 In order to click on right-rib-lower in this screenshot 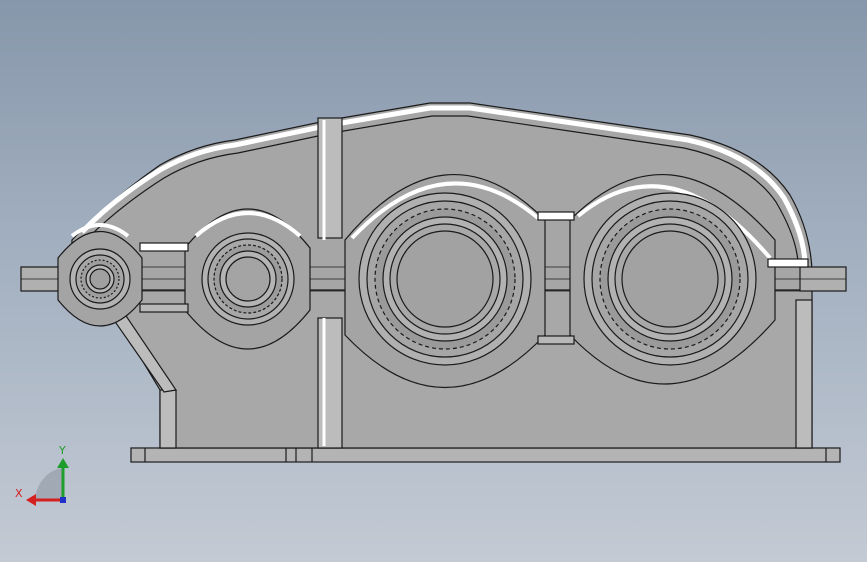, I will do `click(804, 374)`.